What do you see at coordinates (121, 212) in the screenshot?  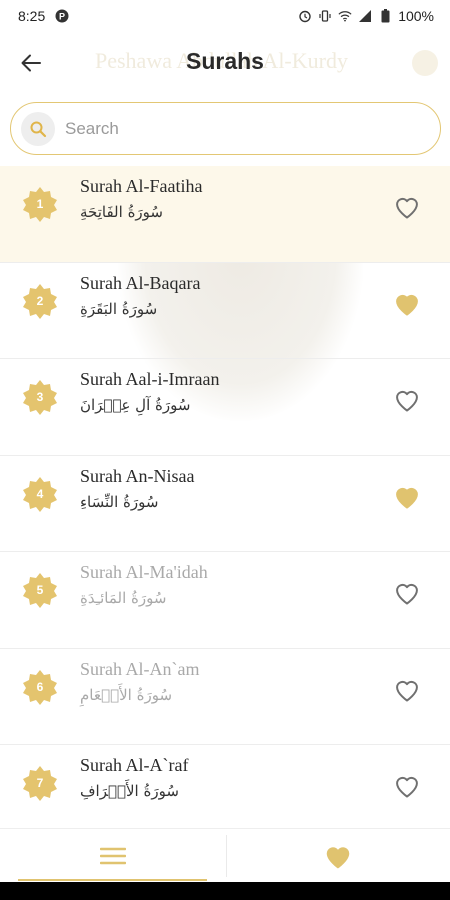 I see `surah-name-arabic: سُورَةُ الفَاتِحَةِ` at bounding box center [121, 212].